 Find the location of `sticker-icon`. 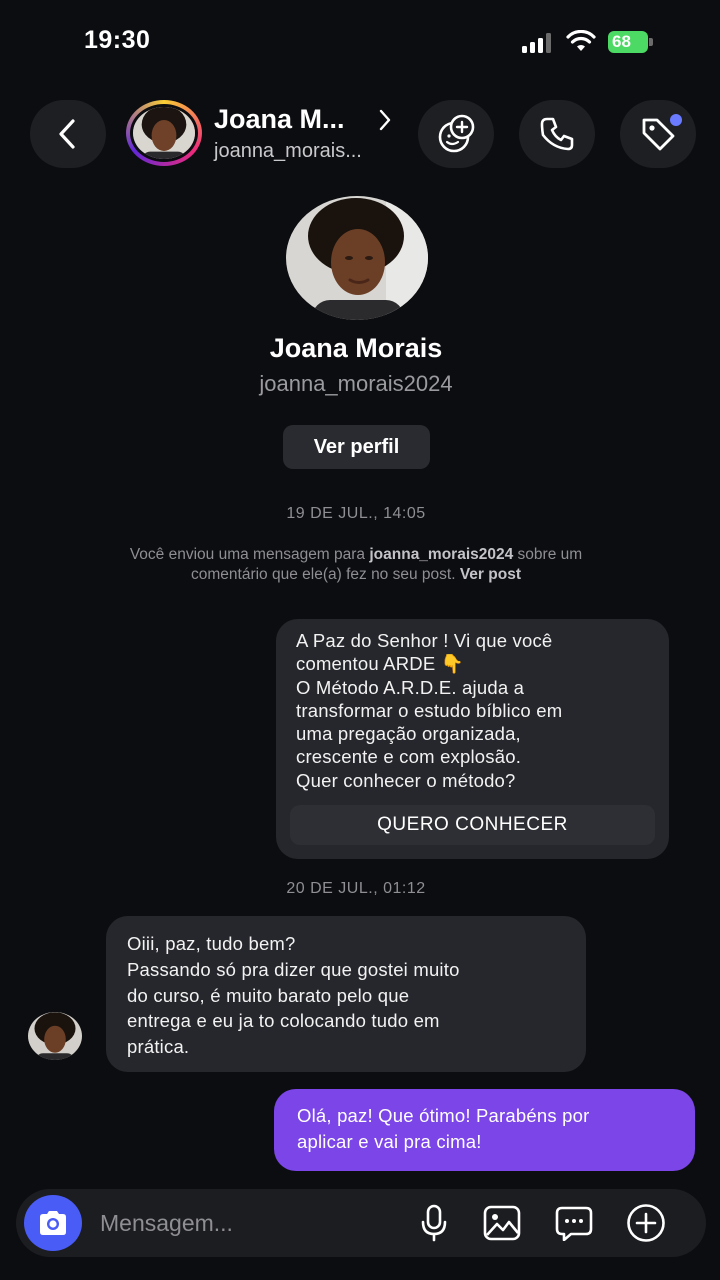

sticker-icon is located at coordinates (574, 1223).